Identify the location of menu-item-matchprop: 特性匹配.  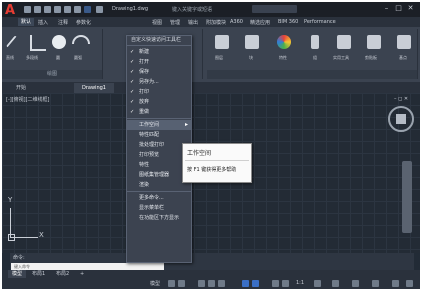
(159, 135).